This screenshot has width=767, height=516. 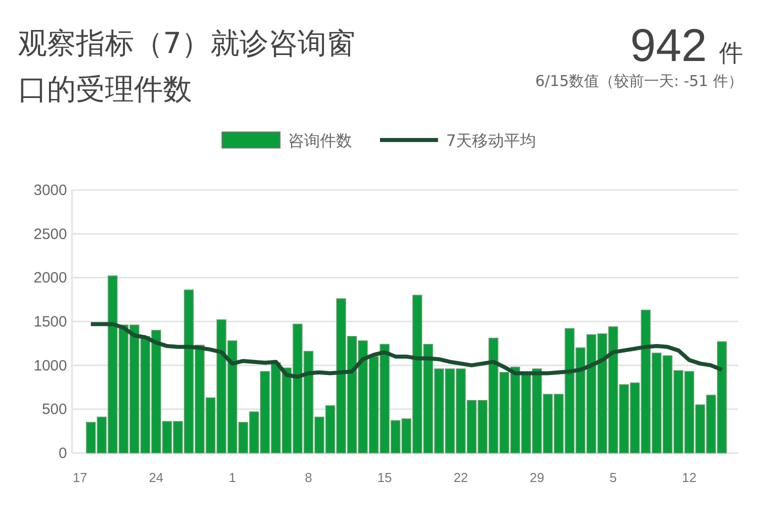 What do you see at coordinates (187, 66) in the screenshot?
I see `chart-title: 观察指标（7）就诊咨询窗口的受理件数` at bounding box center [187, 66].